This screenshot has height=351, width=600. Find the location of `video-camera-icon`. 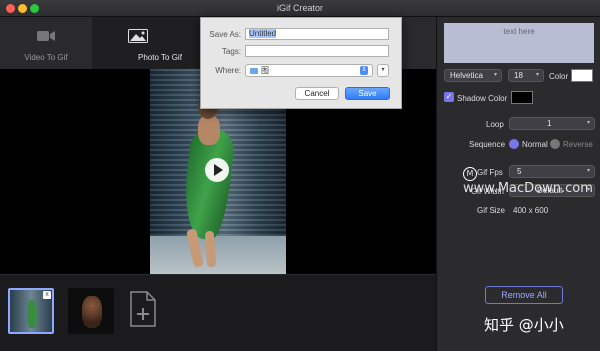

video-camera-icon is located at coordinates (46, 36).